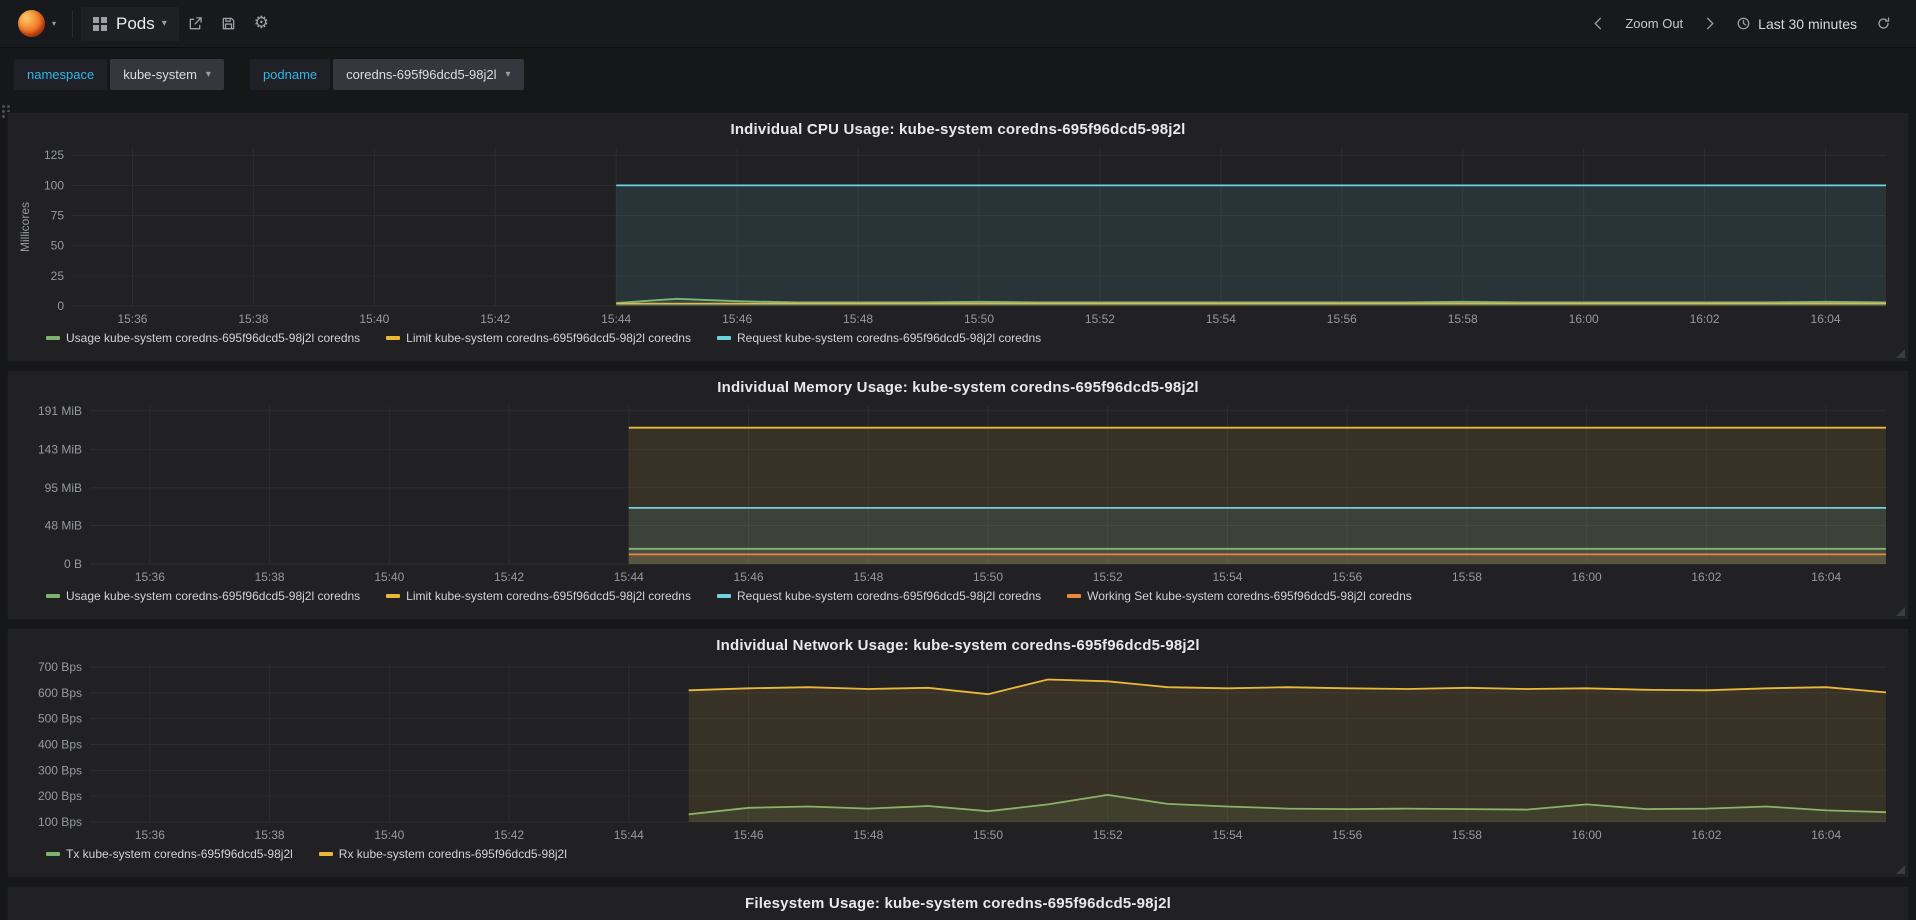 The height and width of the screenshot is (920, 1916). I want to click on svg-text: 15:58, so click(1467, 577).